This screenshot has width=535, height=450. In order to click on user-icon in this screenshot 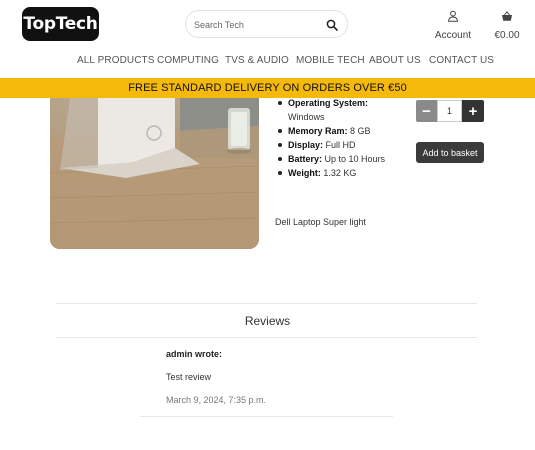, I will do `click(453, 17)`.